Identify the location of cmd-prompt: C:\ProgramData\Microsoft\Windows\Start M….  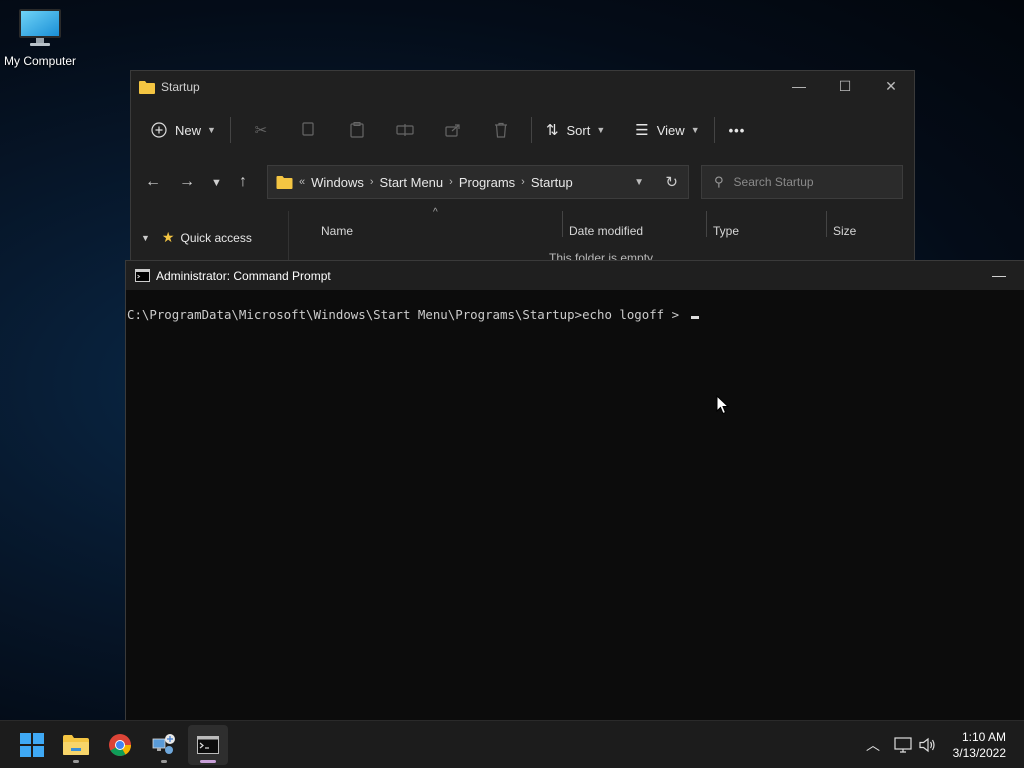
(355, 314).